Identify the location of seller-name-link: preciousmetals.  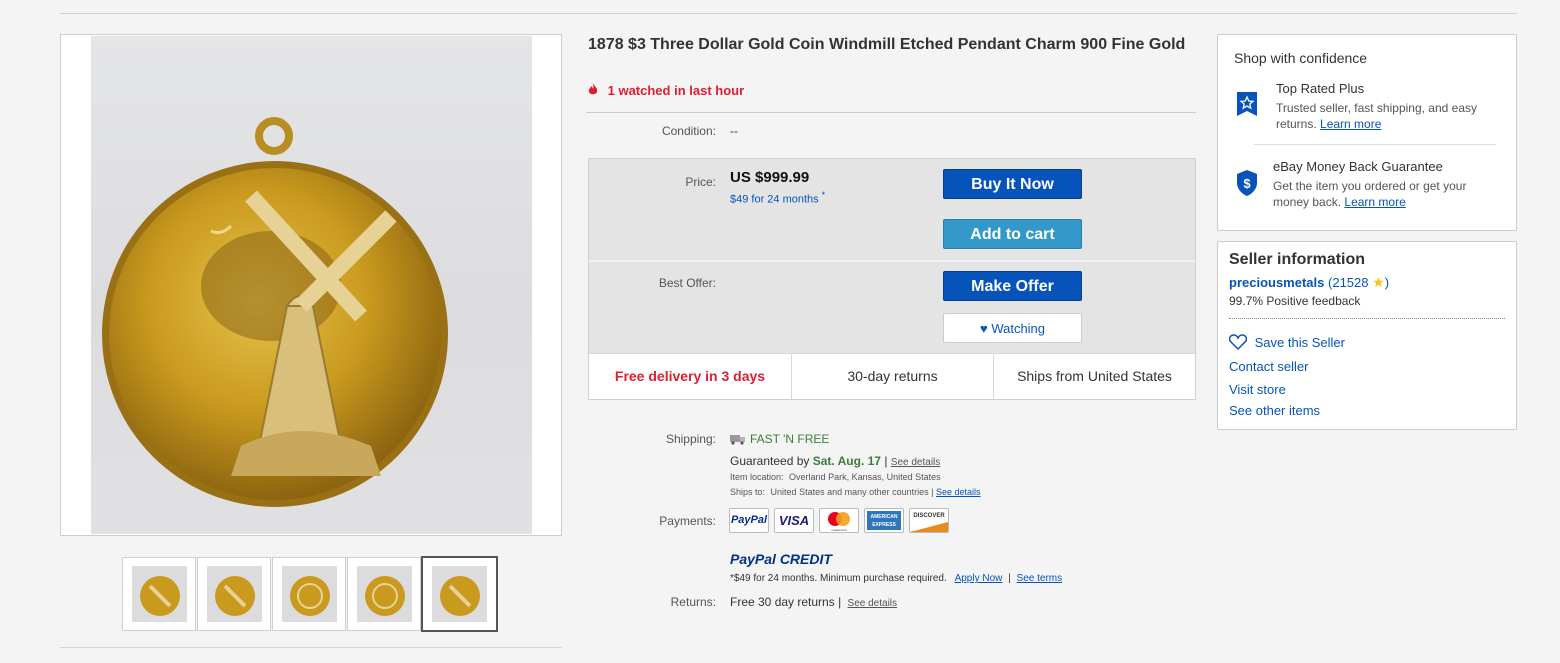
(1276, 282).